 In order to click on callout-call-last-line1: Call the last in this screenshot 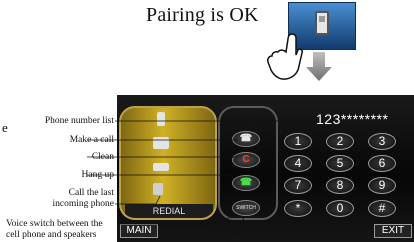, I will do `click(91, 193)`.